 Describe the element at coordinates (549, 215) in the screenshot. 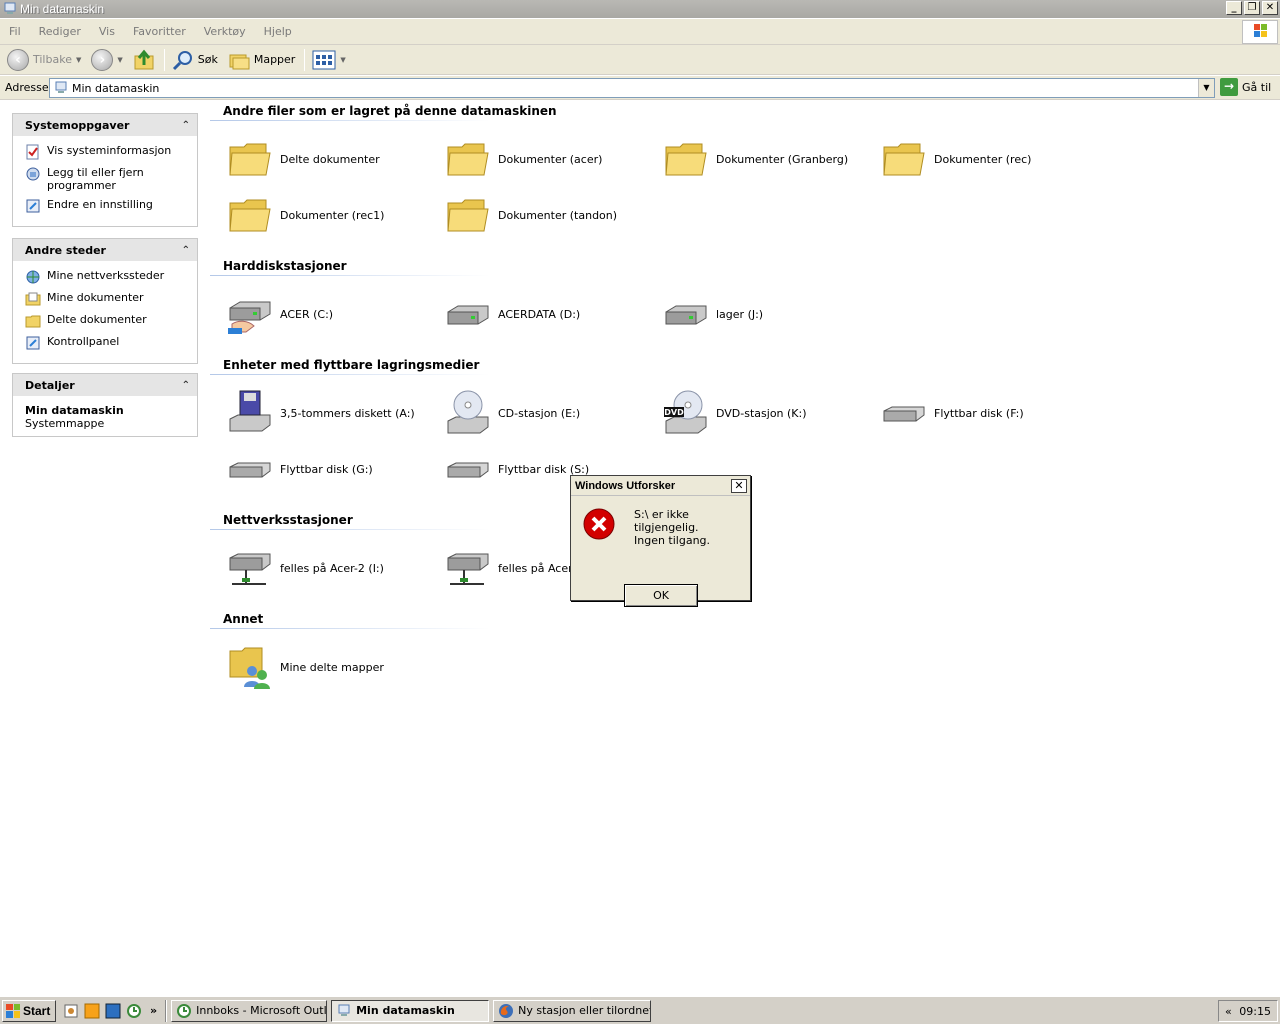

I see `folder-item: Dokumenter (tandon)` at that location.